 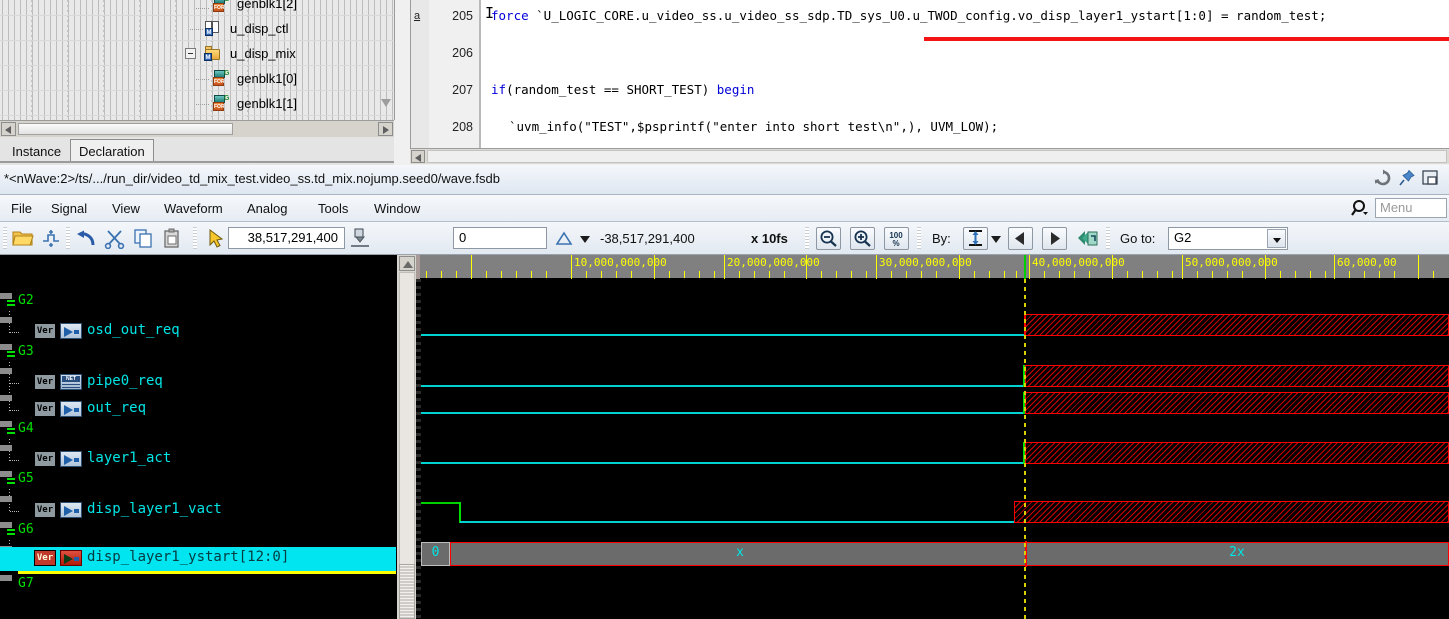 I want to click on prev-icon, so click(x=1020, y=238).